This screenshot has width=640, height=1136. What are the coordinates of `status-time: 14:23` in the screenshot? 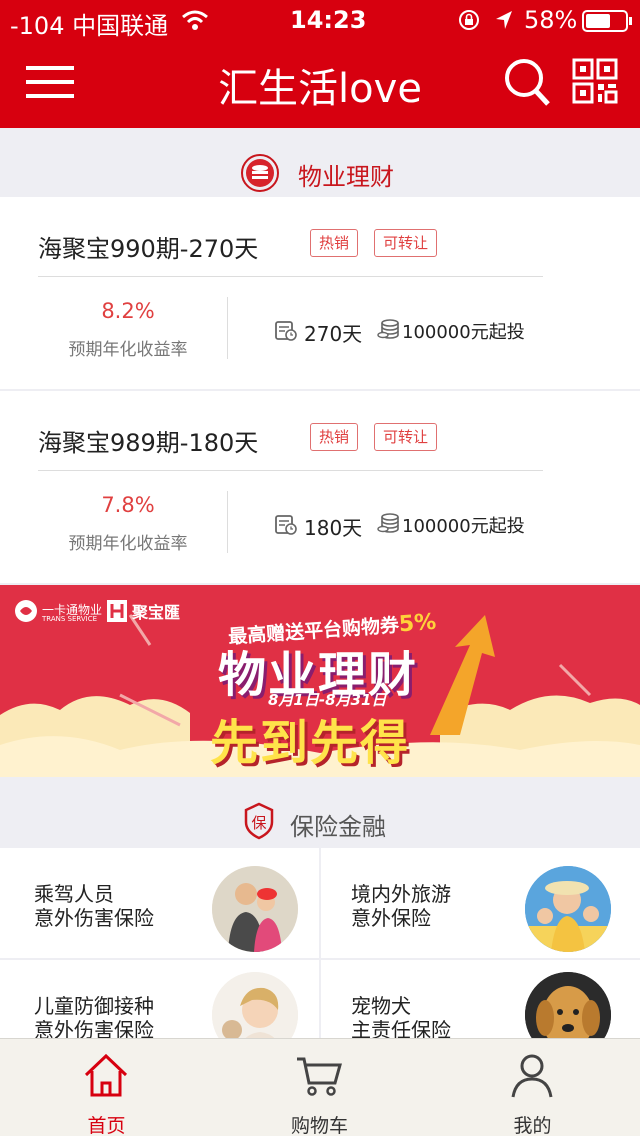 It's located at (328, 20).